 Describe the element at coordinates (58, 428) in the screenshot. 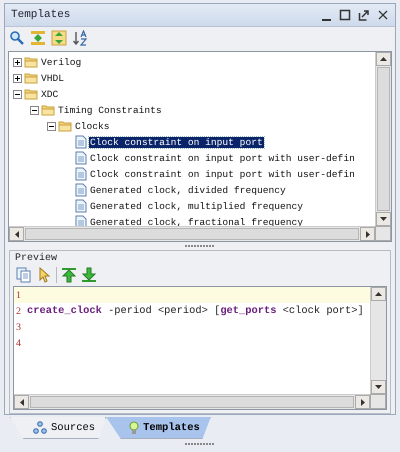

I see `tab: Sources` at that location.